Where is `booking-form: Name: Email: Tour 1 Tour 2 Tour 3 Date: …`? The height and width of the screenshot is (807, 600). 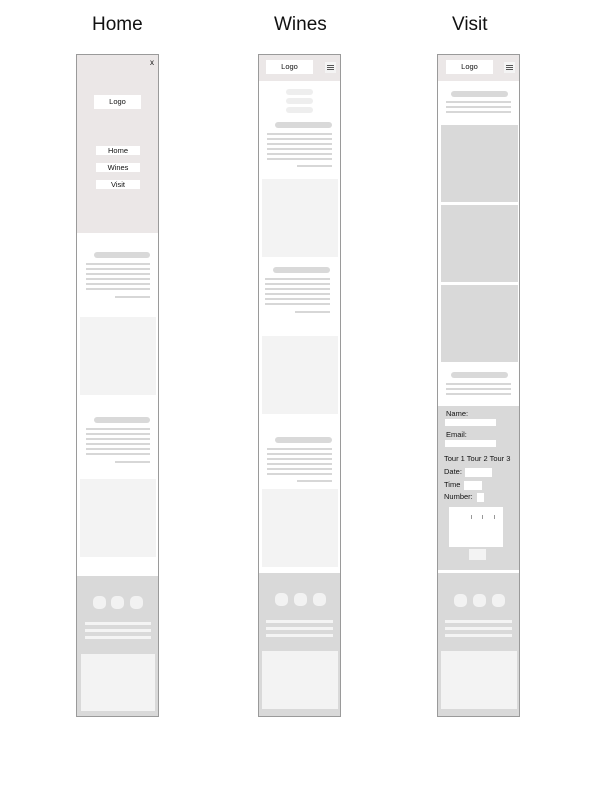
booking-form: Name: Email: Tour 1 Tour 2 Tour 3 Date: … is located at coordinates (478, 488).